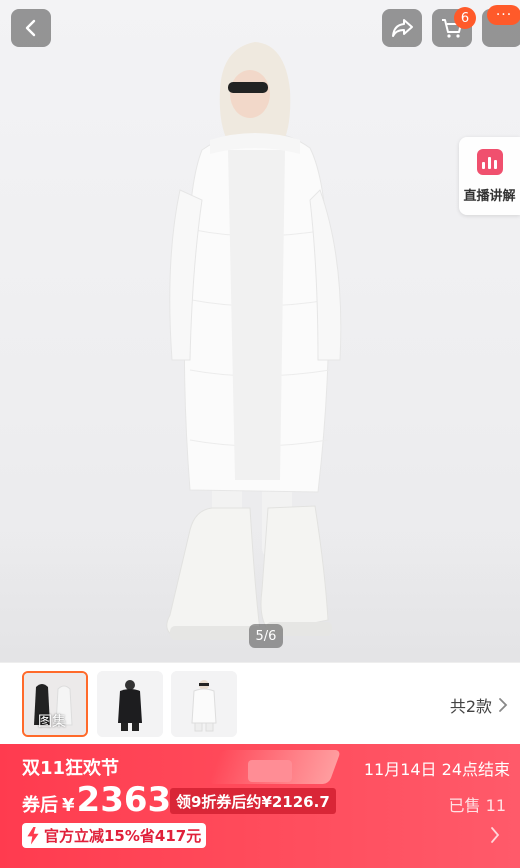 The height and width of the screenshot is (868, 520). What do you see at coordinates (436, 769) in the screenshot?
I see `promo-end-time: 11月14日 24点结束` at bounding box center [436, 769].